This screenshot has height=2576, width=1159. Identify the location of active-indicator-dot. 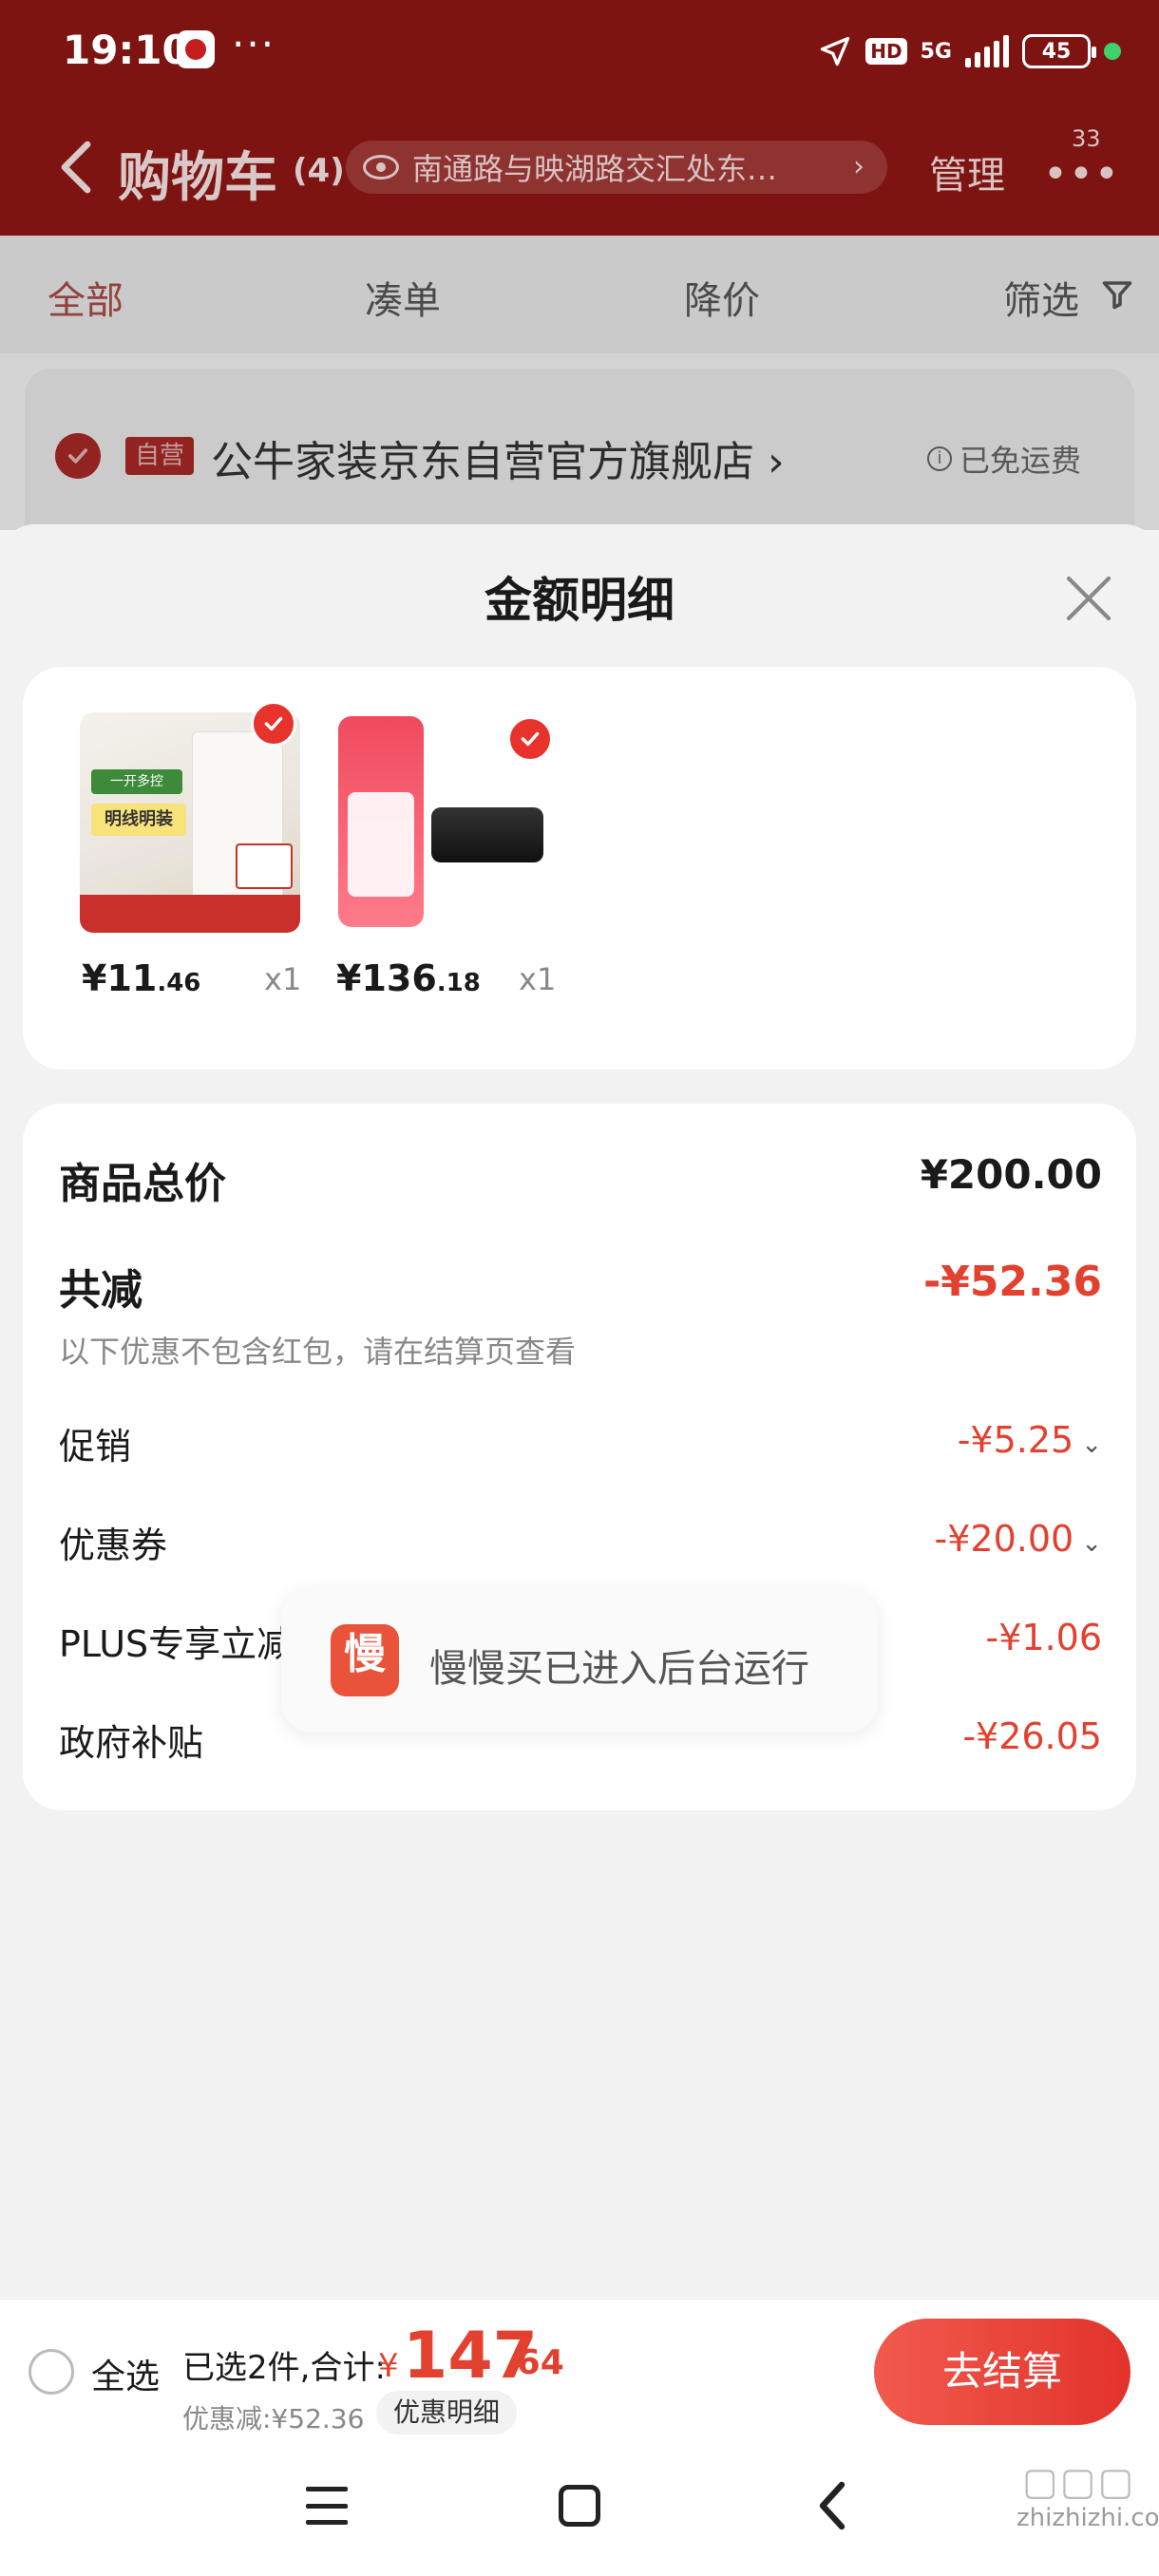
(1112, 51).